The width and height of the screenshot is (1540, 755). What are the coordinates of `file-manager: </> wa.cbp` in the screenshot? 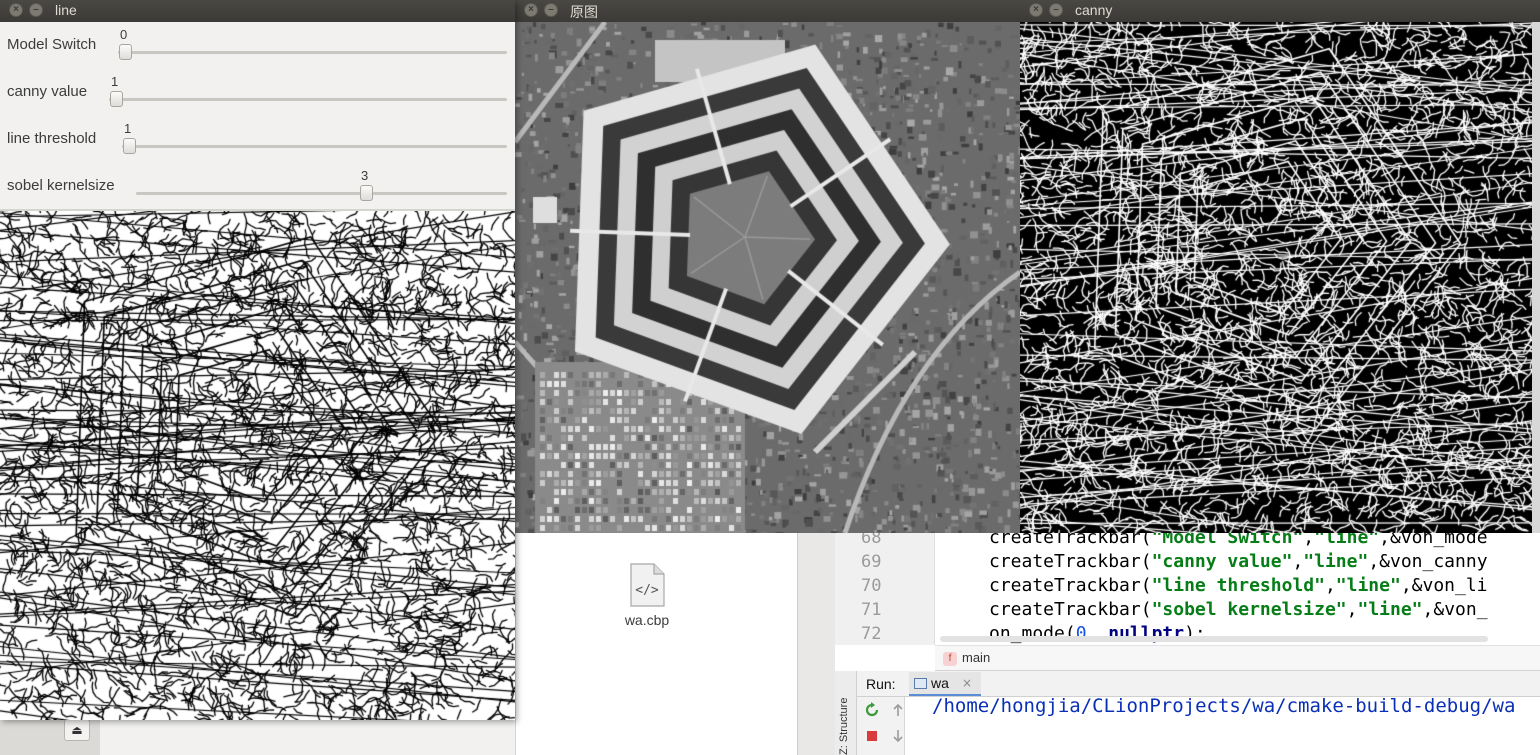 It's located at (656, 644).